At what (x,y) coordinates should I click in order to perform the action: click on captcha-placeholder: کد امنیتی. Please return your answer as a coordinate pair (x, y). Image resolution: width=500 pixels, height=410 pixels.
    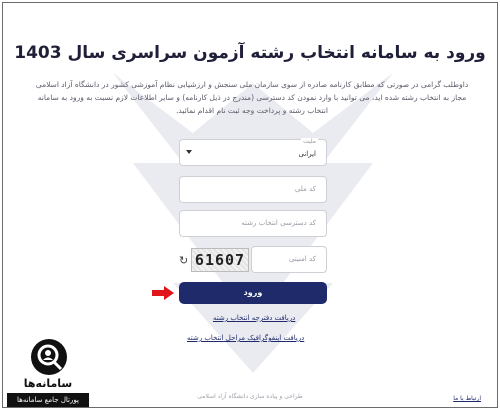
    Looking at the image, I should click on (302, 259).